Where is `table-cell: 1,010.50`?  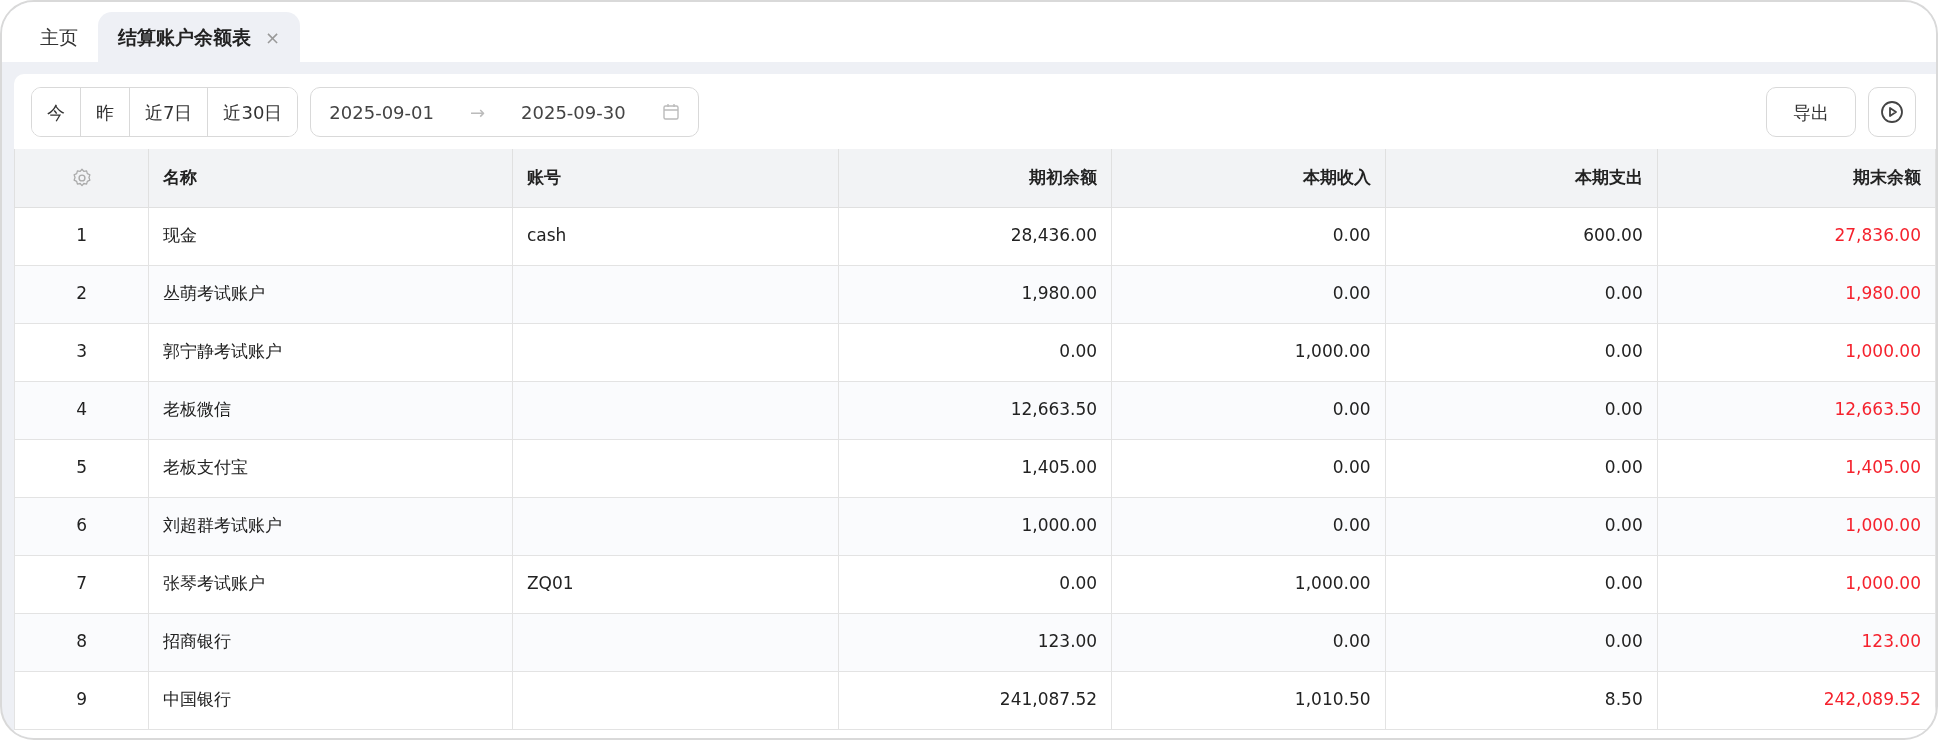
table-cell: 1,010.50 is located at coordinates (1248, 700).